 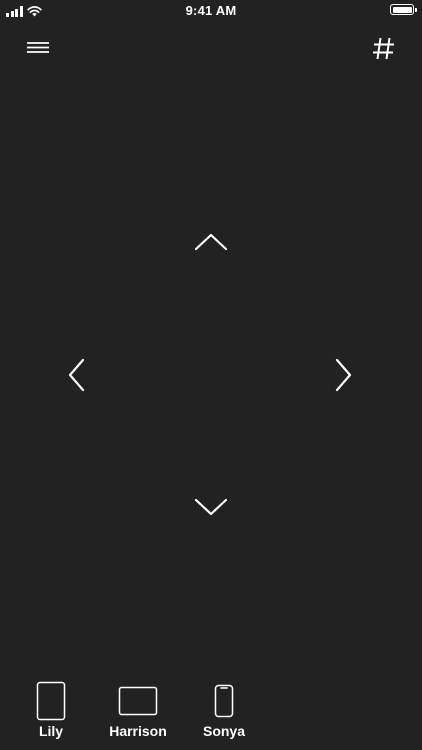 I want to click on dpad-down-button, so click(x=211, y=507).